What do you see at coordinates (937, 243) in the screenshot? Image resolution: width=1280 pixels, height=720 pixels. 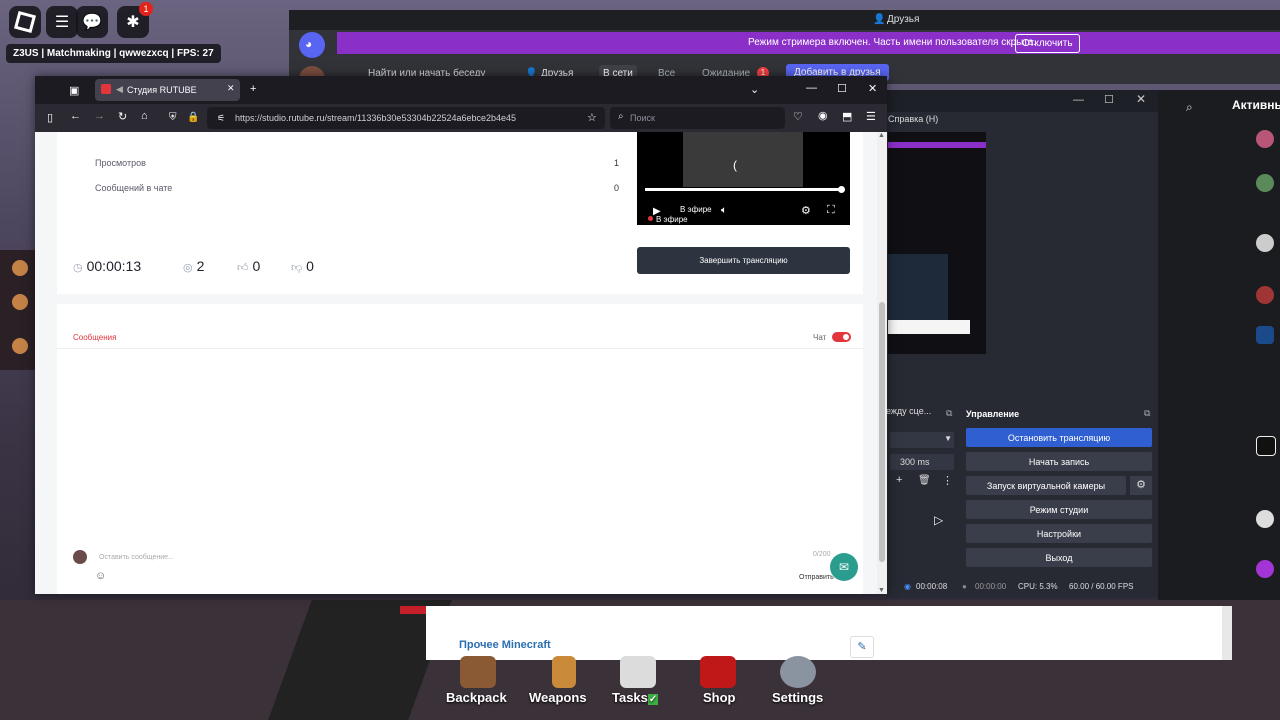 I see `obs-preview` at bounding box center [937, 243].